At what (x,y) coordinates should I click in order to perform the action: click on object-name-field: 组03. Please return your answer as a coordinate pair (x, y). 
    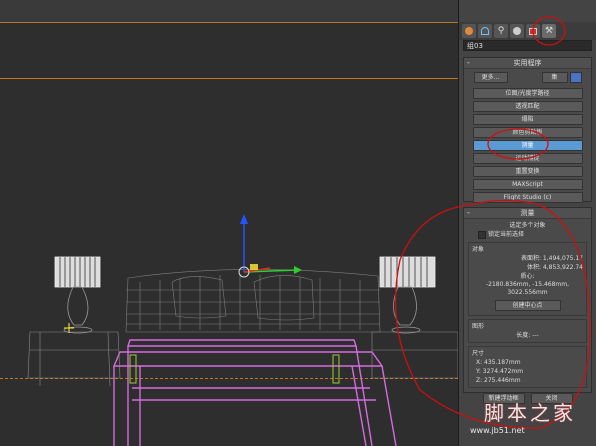
    Looking at the image, I should click on (527, 45).